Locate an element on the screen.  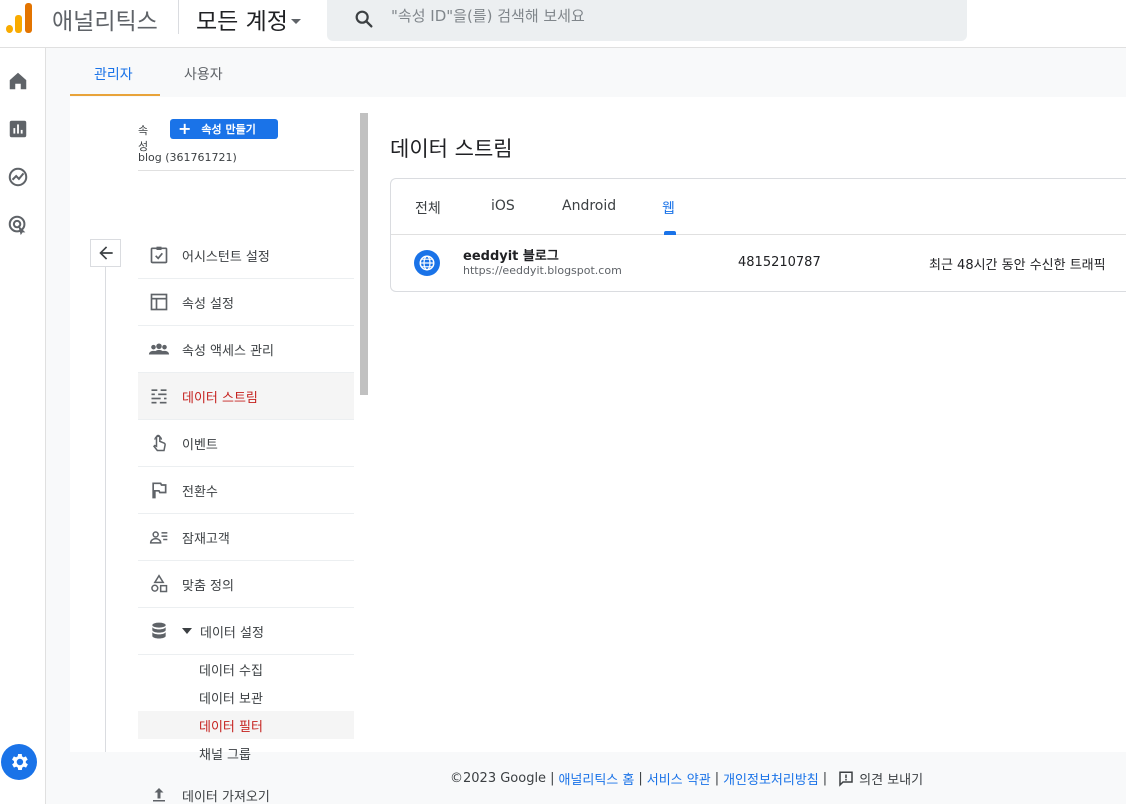
tab-web: 웹 is located at coordinates (668, 208).